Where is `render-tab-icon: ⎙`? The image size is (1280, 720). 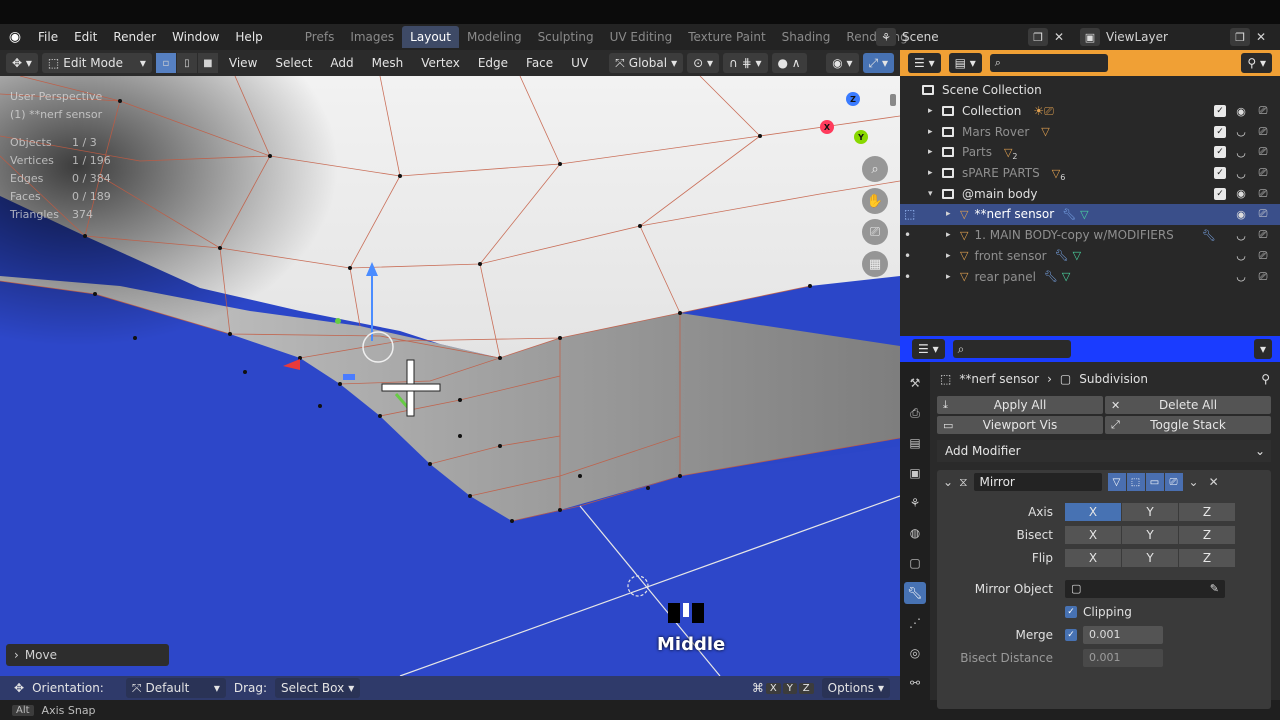 render-tab-icon: ⎙ is located at coordinates (915, 413).